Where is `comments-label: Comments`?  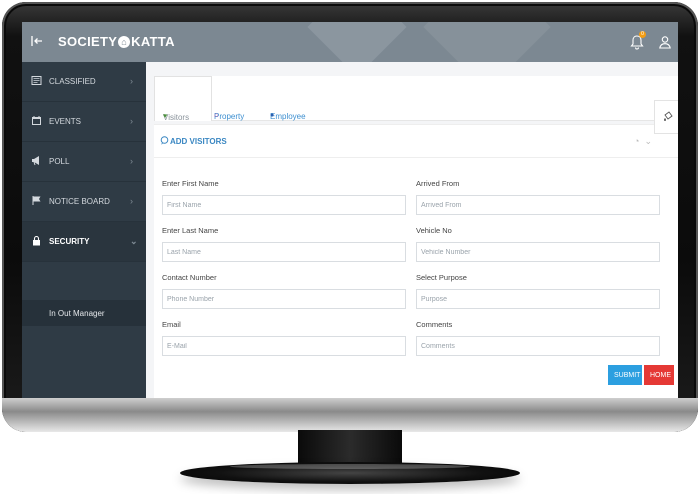 comments-label: Comments is located at coordinates (434, 324).